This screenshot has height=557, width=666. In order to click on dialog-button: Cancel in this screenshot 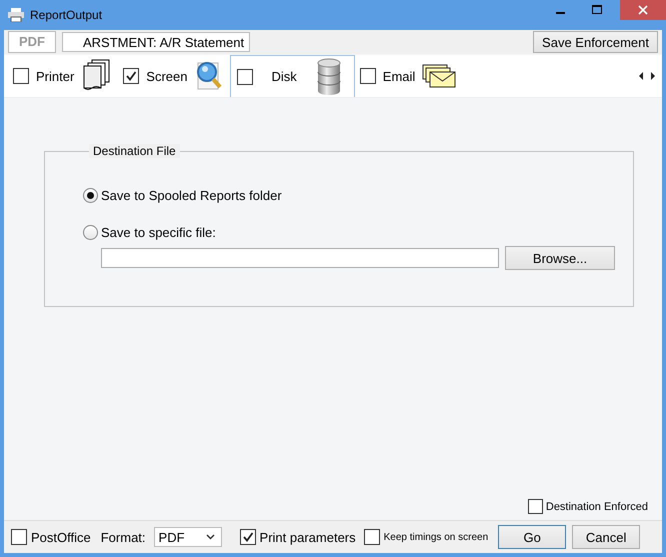, I will do `click(606, 537)`.